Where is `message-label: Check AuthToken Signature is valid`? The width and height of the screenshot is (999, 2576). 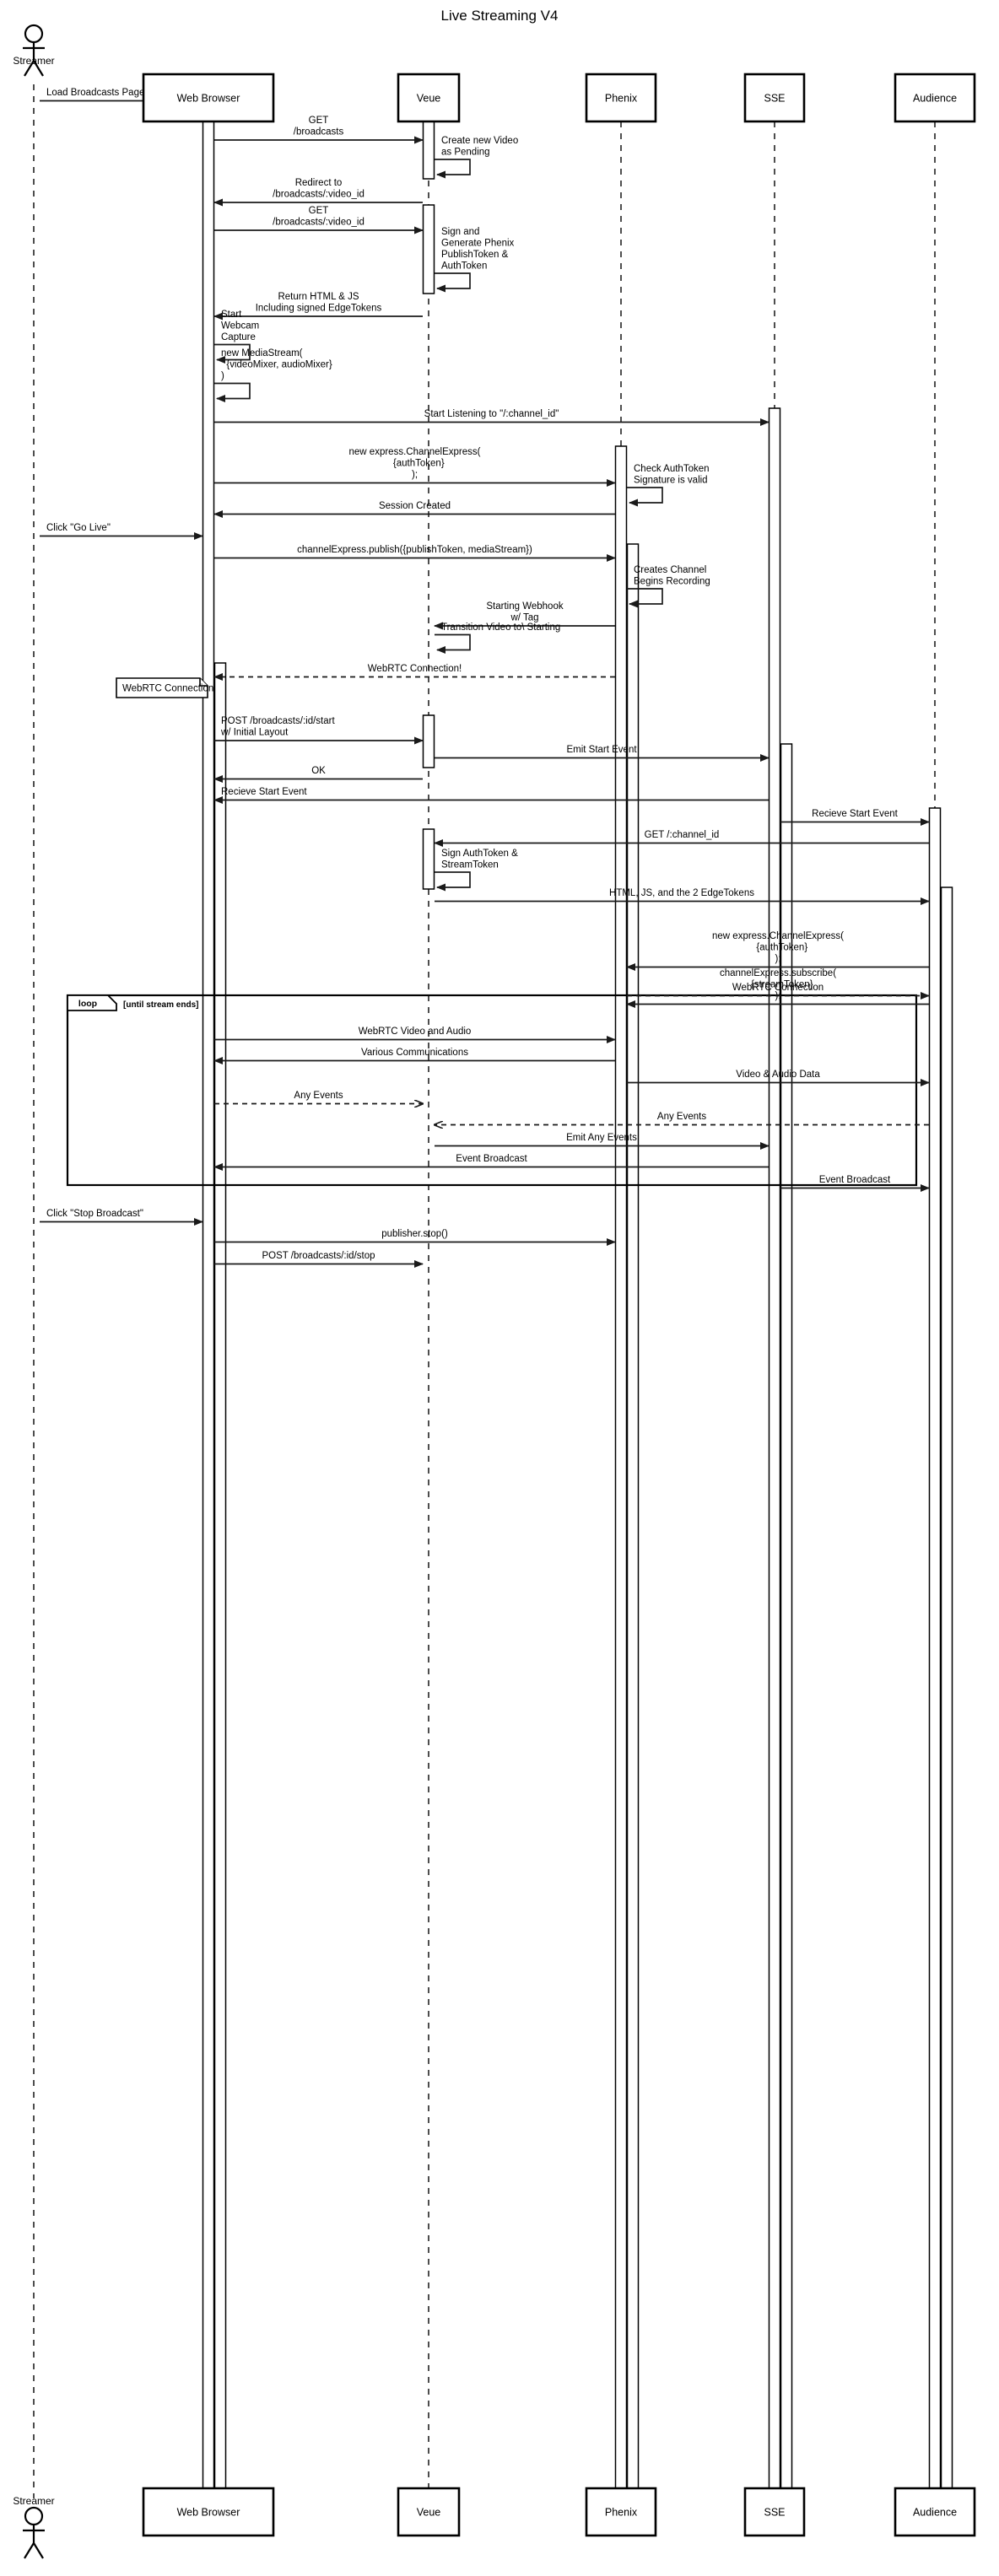
message-label: Check AuthToken Signature is valid is located at coordinates (672, 475).